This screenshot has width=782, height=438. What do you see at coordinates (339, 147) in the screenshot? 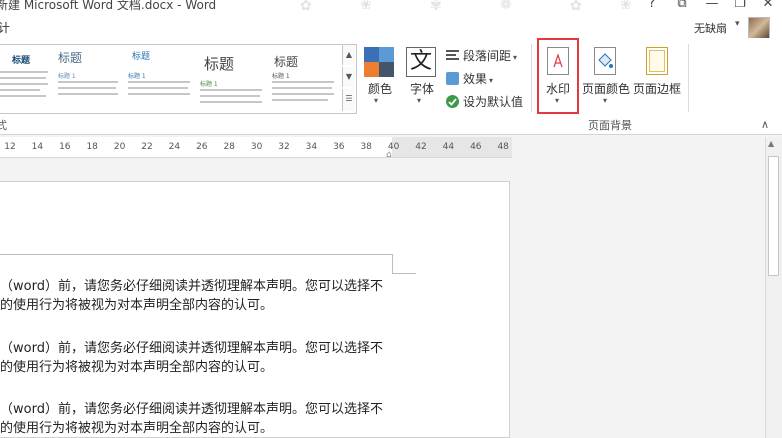
I see `ruler-tick-label: 36` at bounding box center [339, 147].